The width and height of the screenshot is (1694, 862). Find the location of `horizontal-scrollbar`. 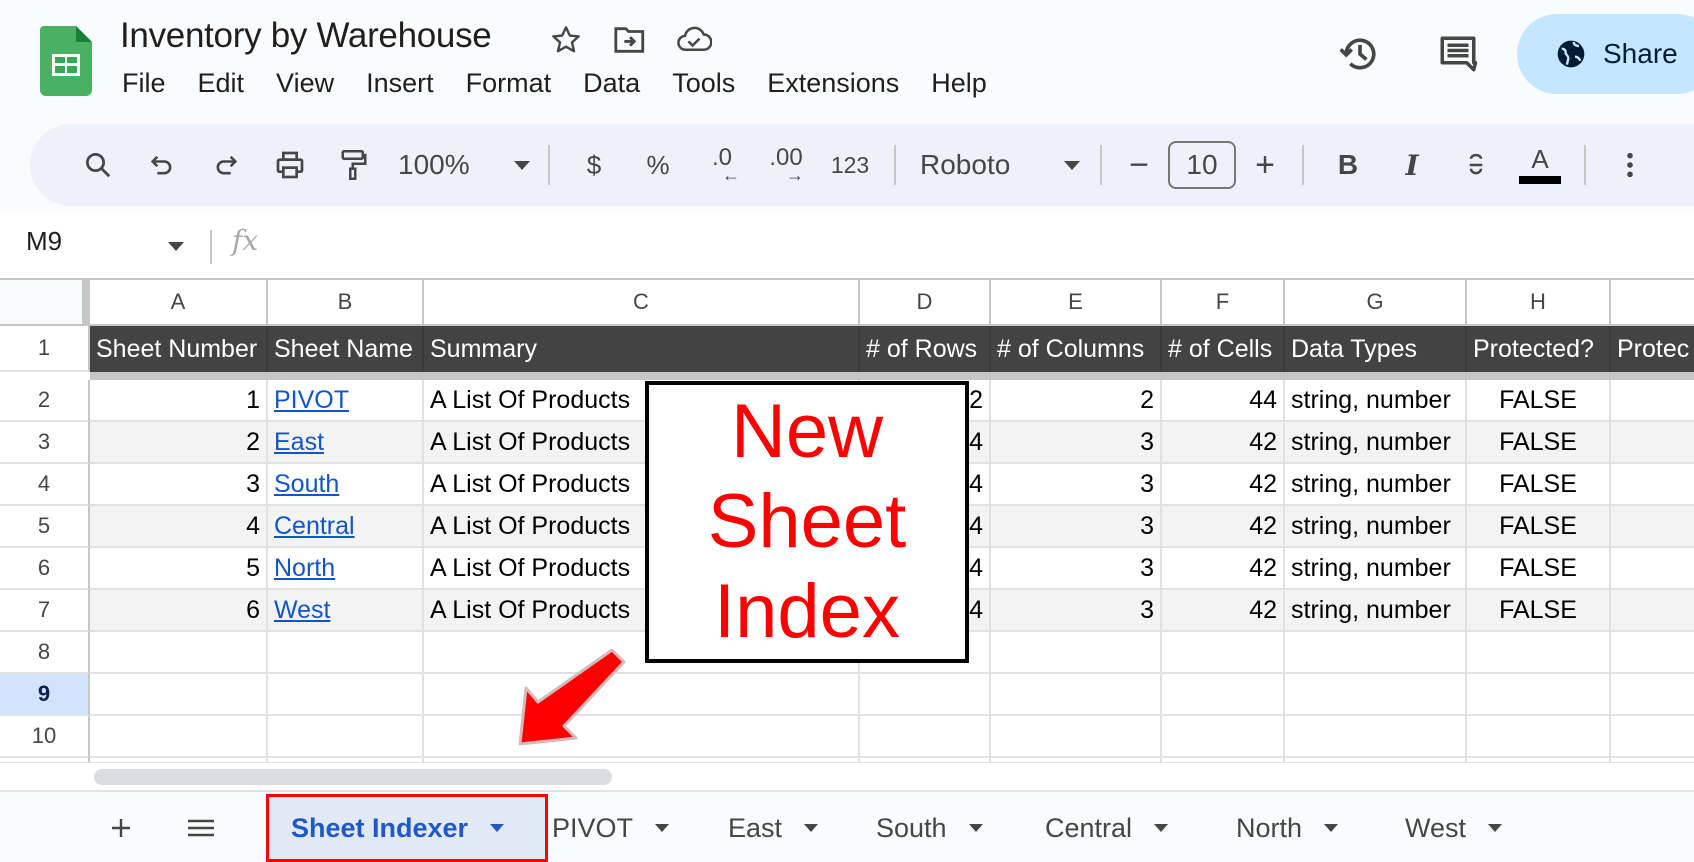

horizontal-scrollbar is located at coordinates (847, 776).